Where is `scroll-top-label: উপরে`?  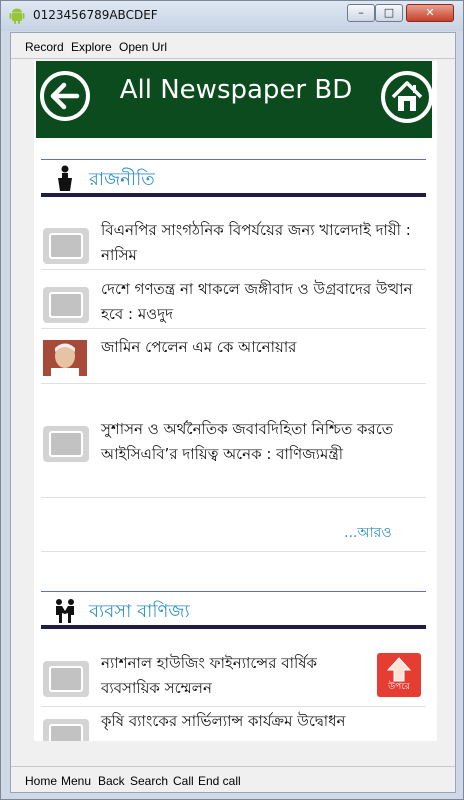 scroll-top-label: উপরে is located at coordinates (399, 687).